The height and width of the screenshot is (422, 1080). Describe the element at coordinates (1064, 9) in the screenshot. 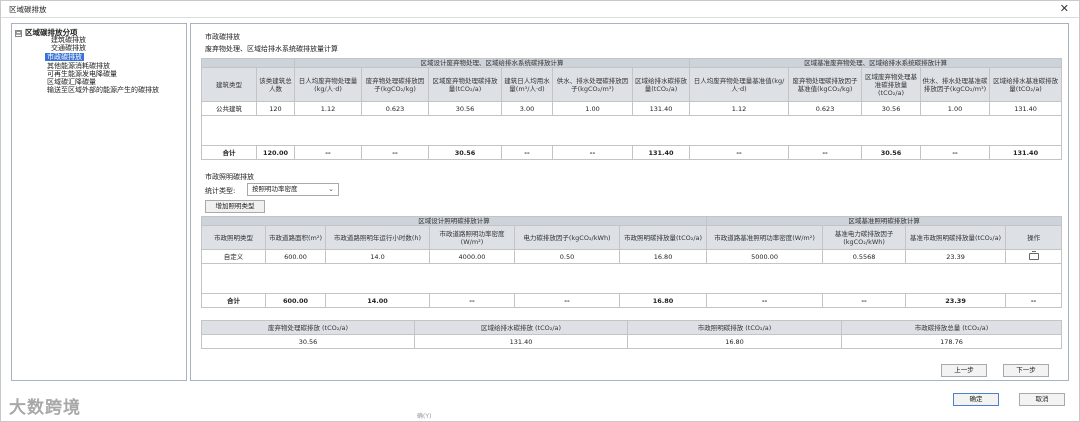

I see `close-icon: ✕` at that location.